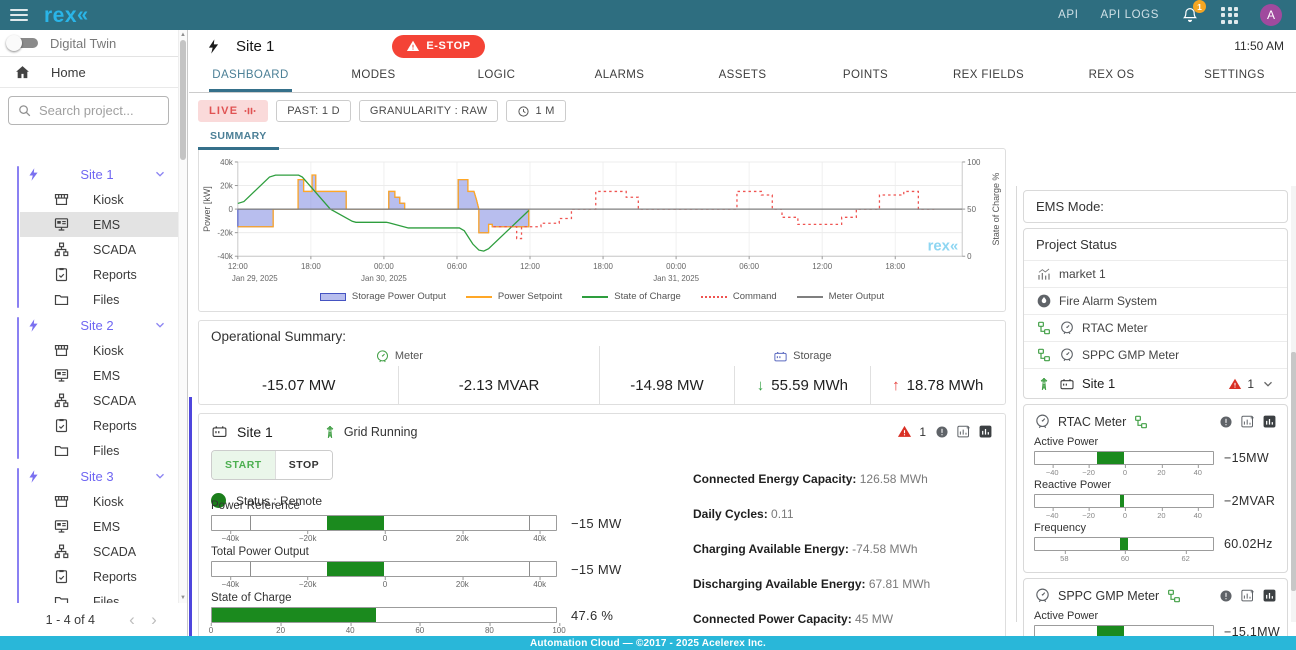  Describe the element at coordinates (536, 111) in the screenshot. I see `refresh-interval-button: 1 M` at that location.